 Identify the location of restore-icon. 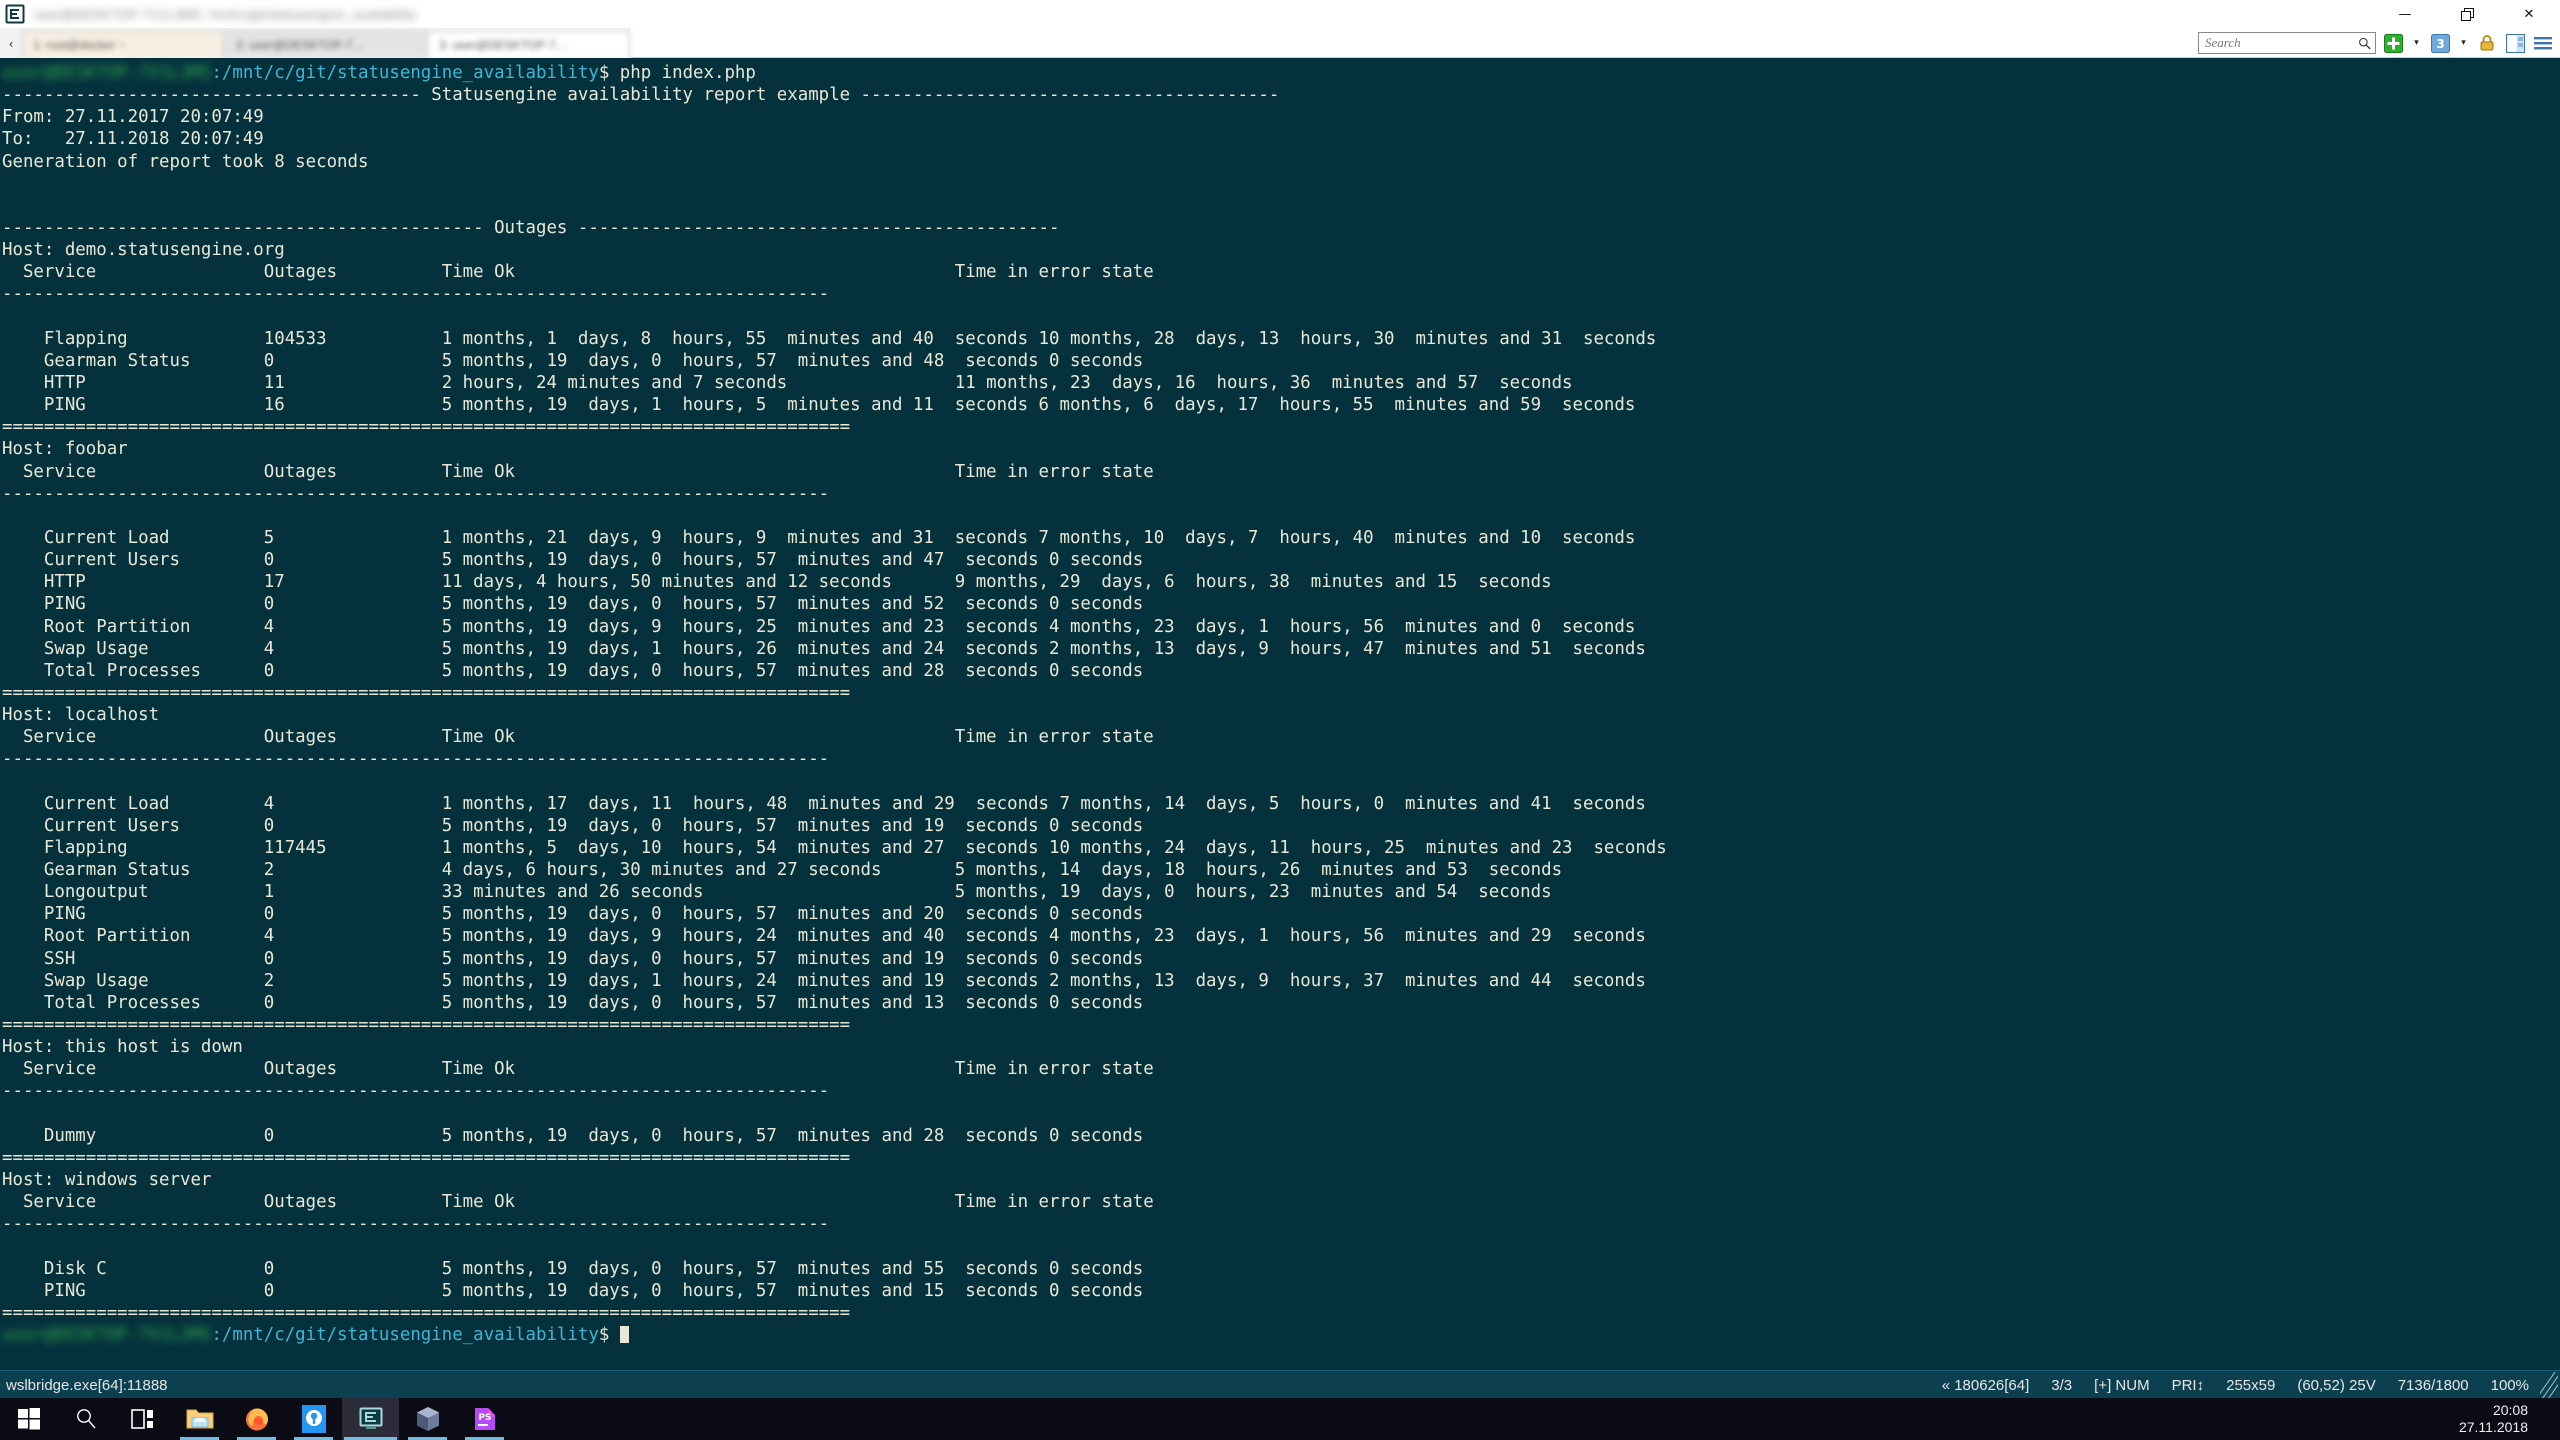
(2467, 14).